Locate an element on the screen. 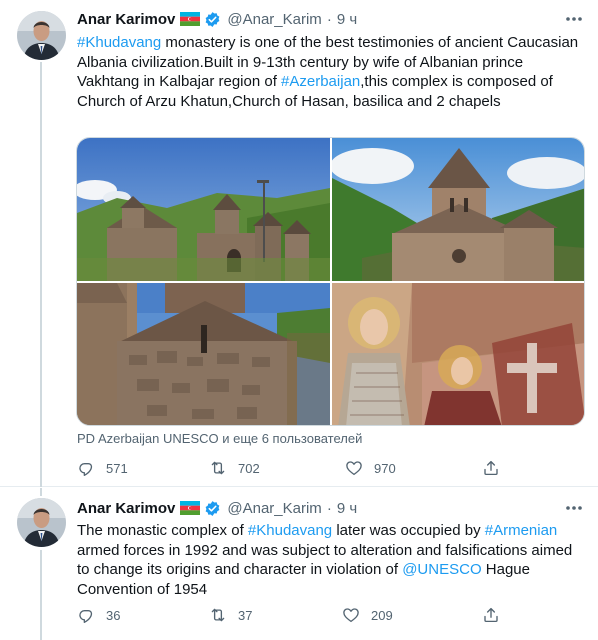 The height and width of the screenshot is (640, 598). reply-button: 571 is located at coordinates (102, 468).